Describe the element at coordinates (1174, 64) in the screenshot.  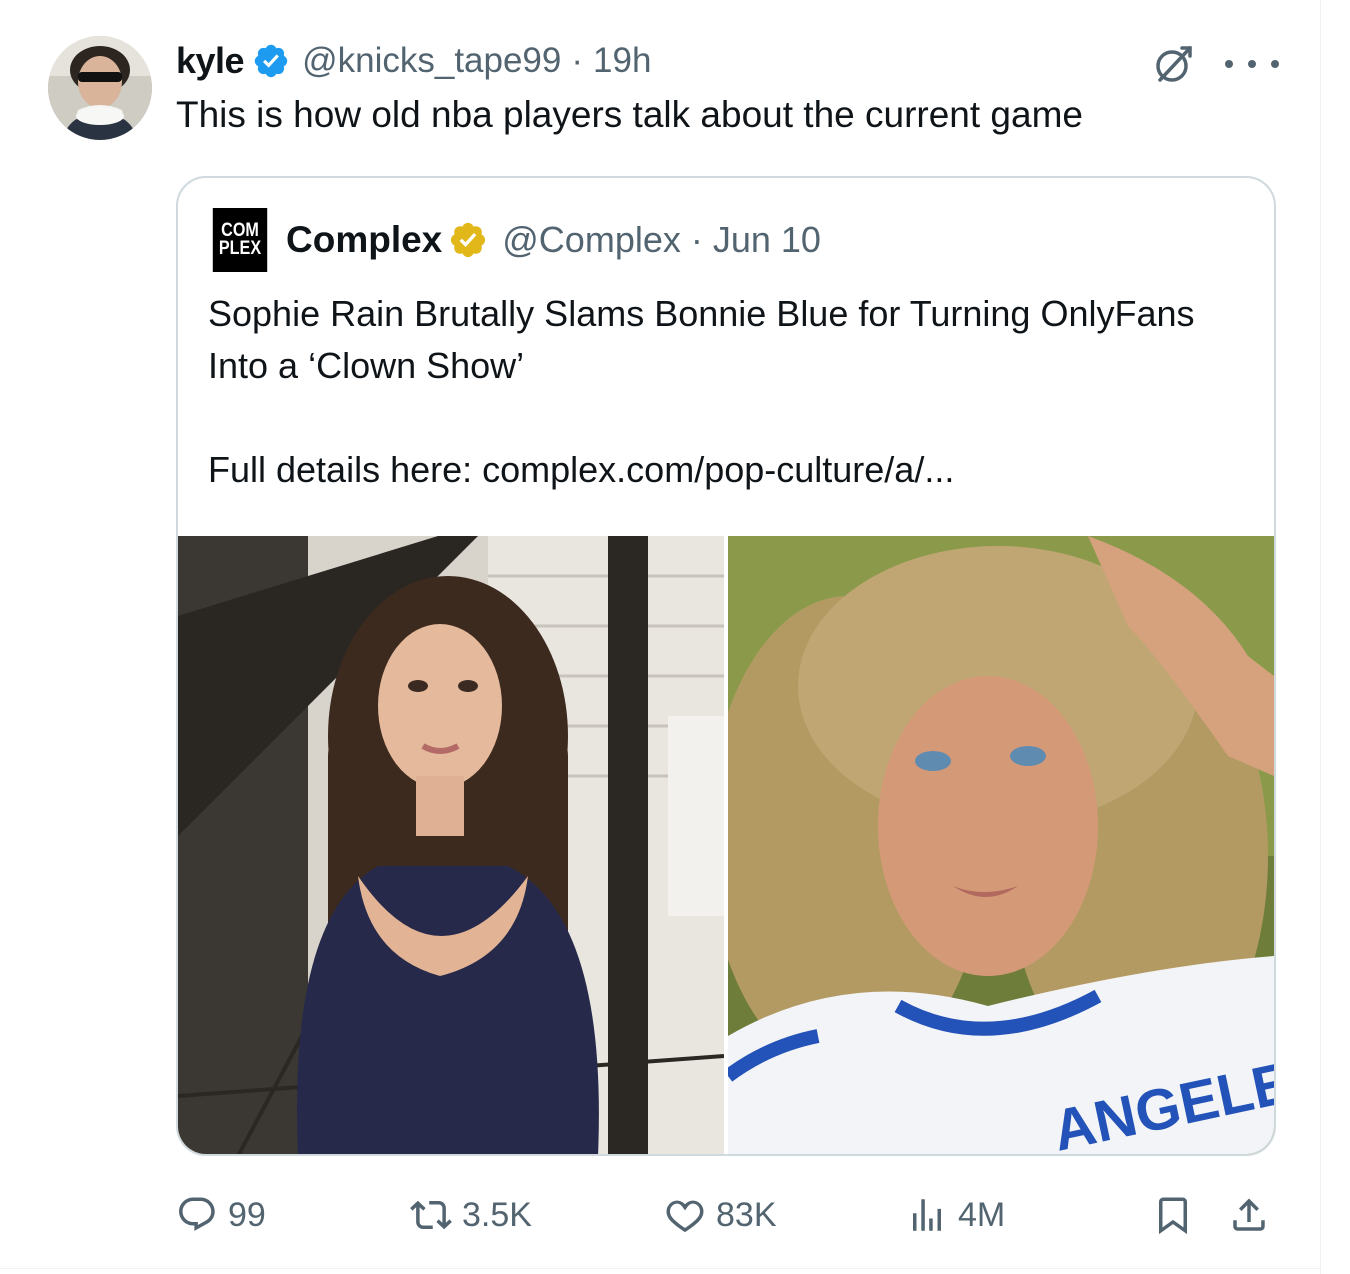
I see `grok-icon` at that location.